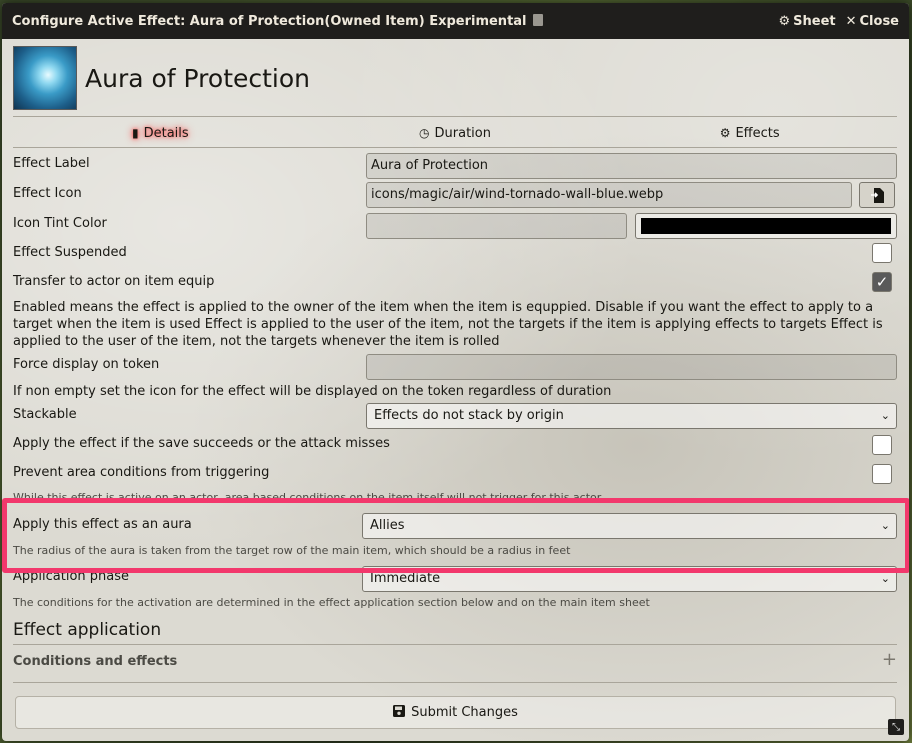  I want to click on close-button-label: Close, so click(879, 21).